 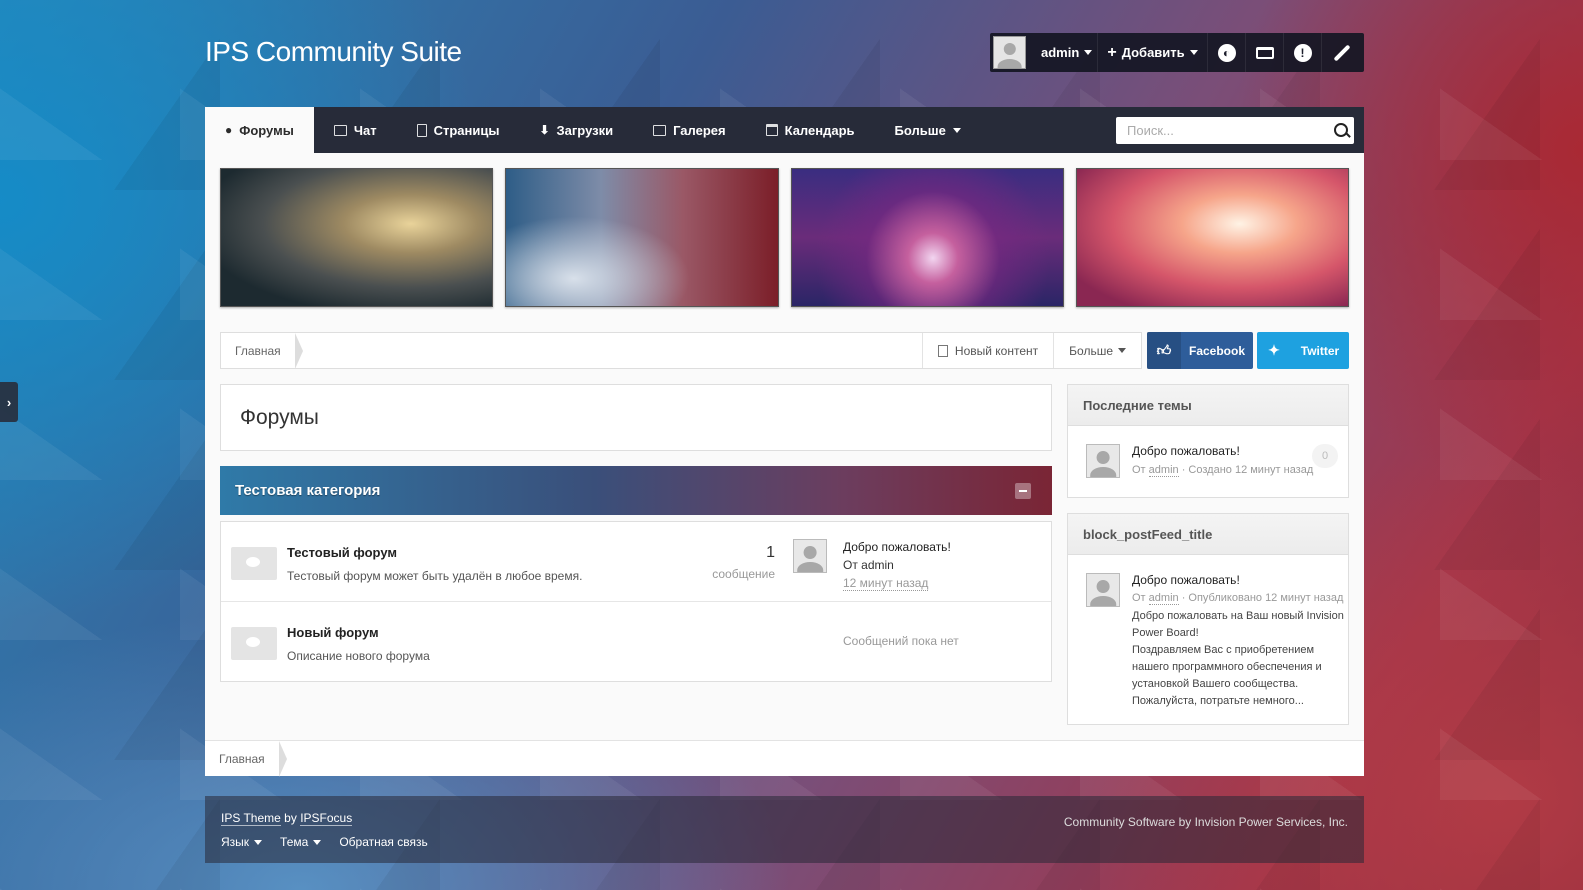 What do you see at coordinates (660, 130) in the screenshot?
I see `gallery-icon` at bounding box center [660, 130].